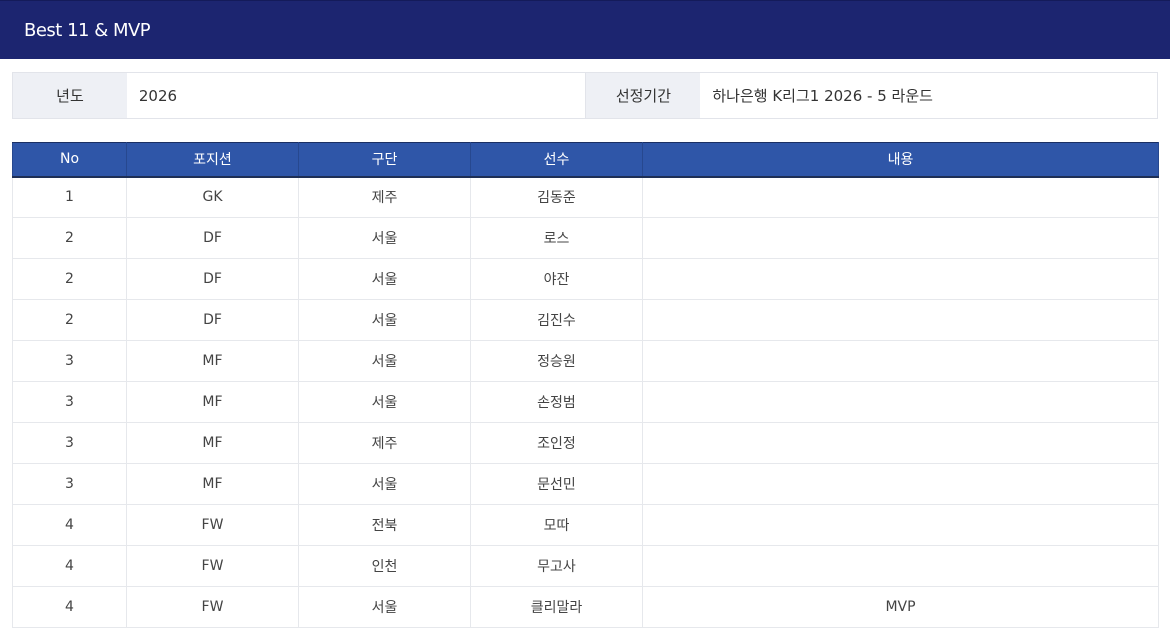 This screenshot has width=1170, height=643. Describe the element at coordinates (928, 95) in the screenshot. I see `period-value: 하나은행 K리그1 2026 - 5 라운드` at that location.